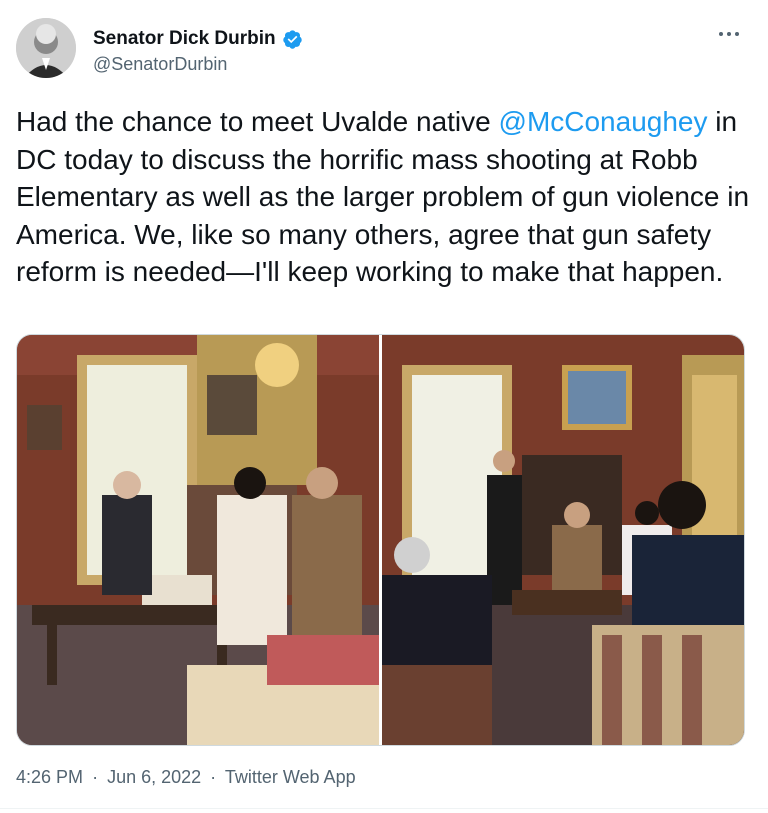  What do you see at coordinates (257, 121) in the screenshot?
I see `tweet-text-part: Had the chance to meet Uvalde native` at bounding box center [257, 121].